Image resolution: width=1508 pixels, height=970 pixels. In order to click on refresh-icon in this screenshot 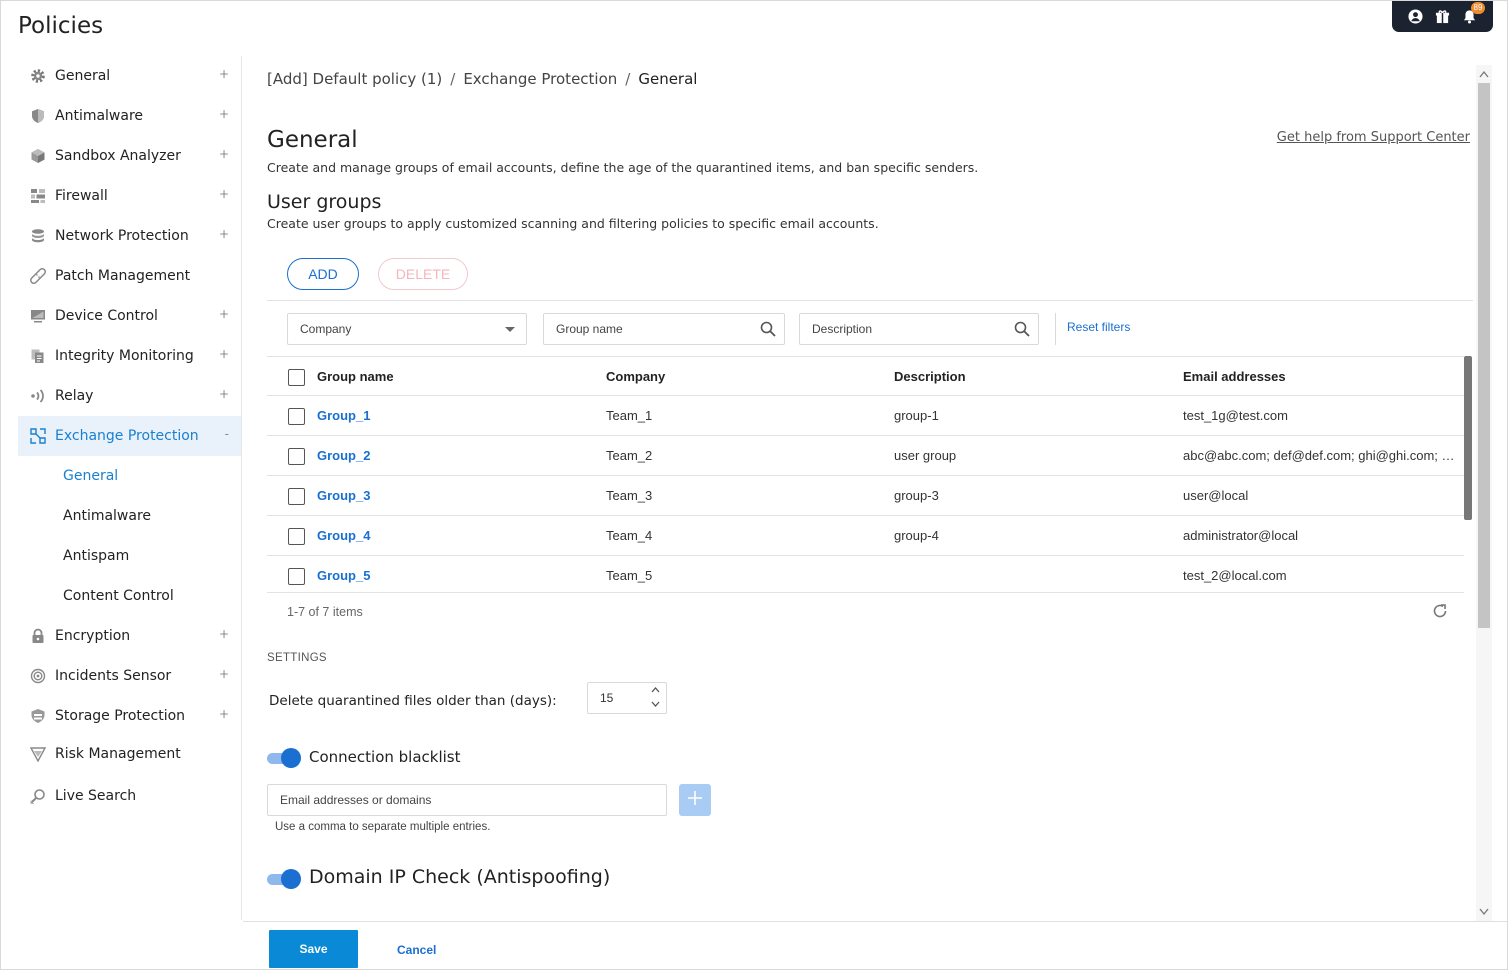, I will do `click(1440, 611)`.